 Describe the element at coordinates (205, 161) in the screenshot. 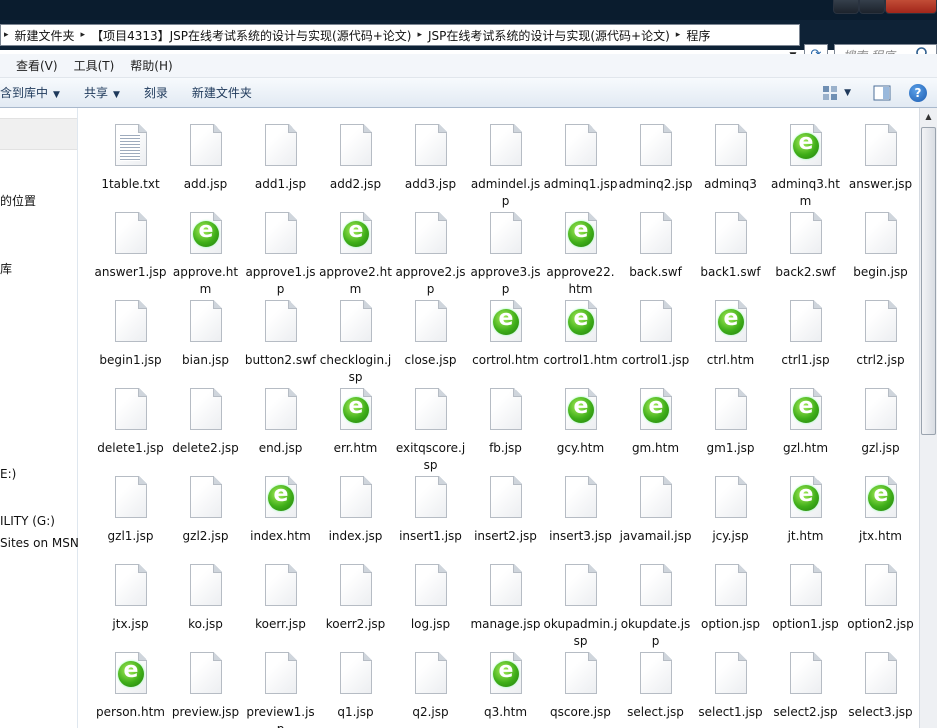

I see `file-item: add.jsp` at that location.